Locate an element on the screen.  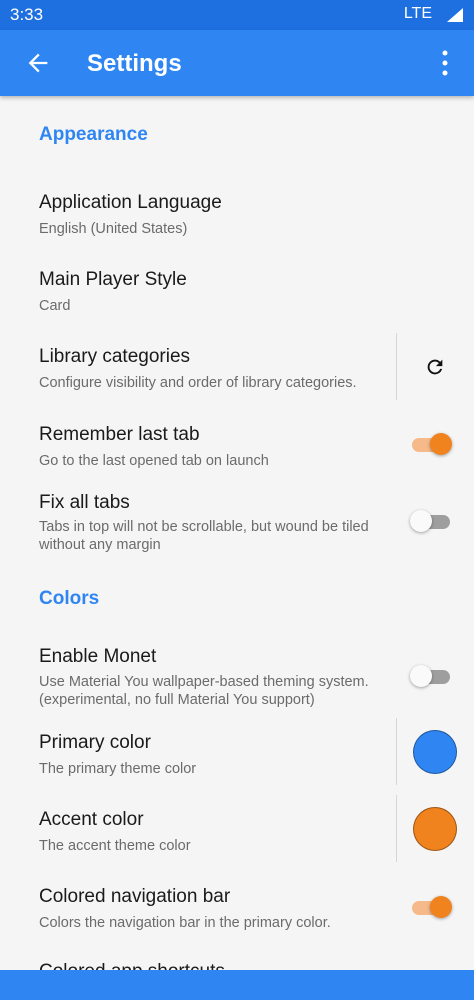
monet-switch is located at coordinates (431, 676).